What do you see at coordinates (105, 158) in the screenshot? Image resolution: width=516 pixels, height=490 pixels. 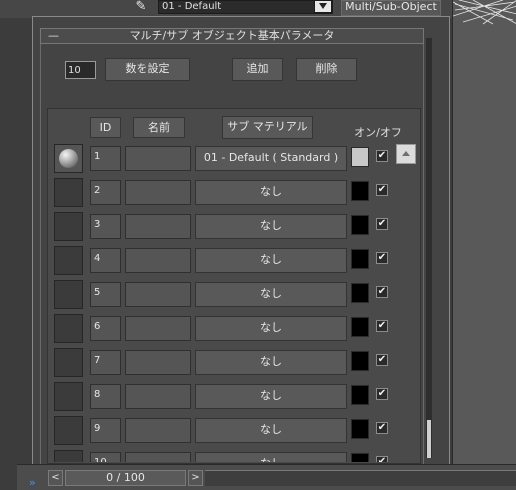 I see `id-field: 1` at bounding box center [105, 158].